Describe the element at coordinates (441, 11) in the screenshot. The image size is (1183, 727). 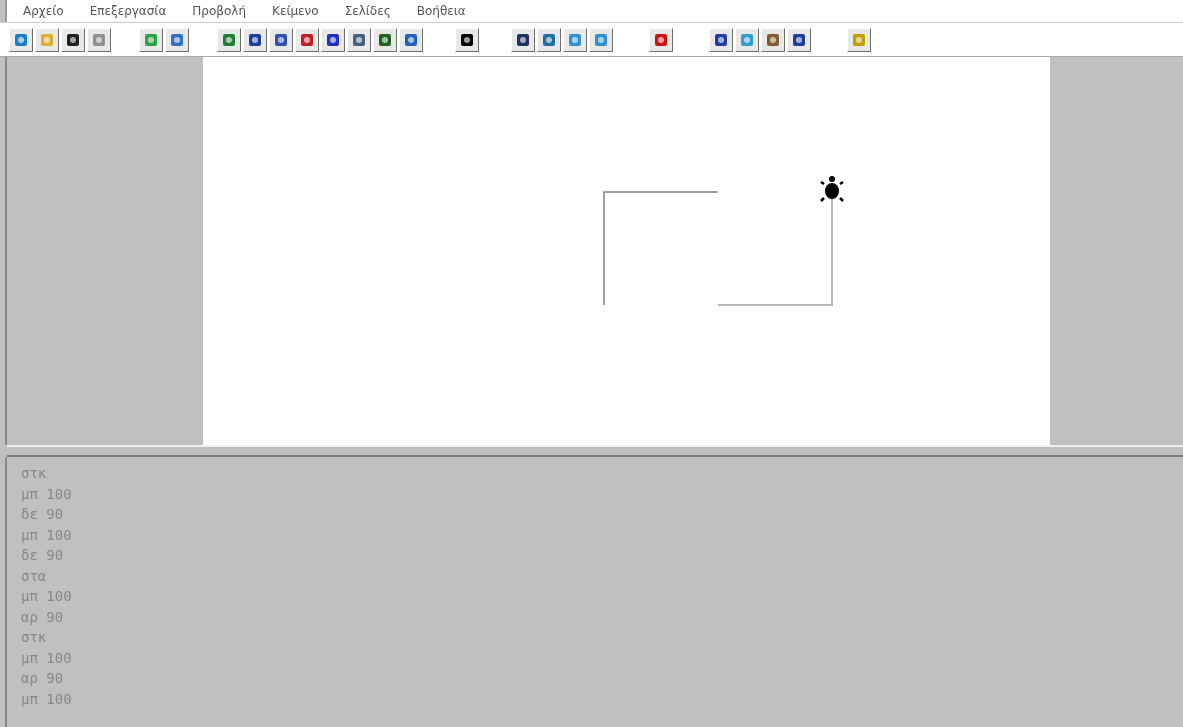
I see `menu-item: Βοήθεια` at that location.